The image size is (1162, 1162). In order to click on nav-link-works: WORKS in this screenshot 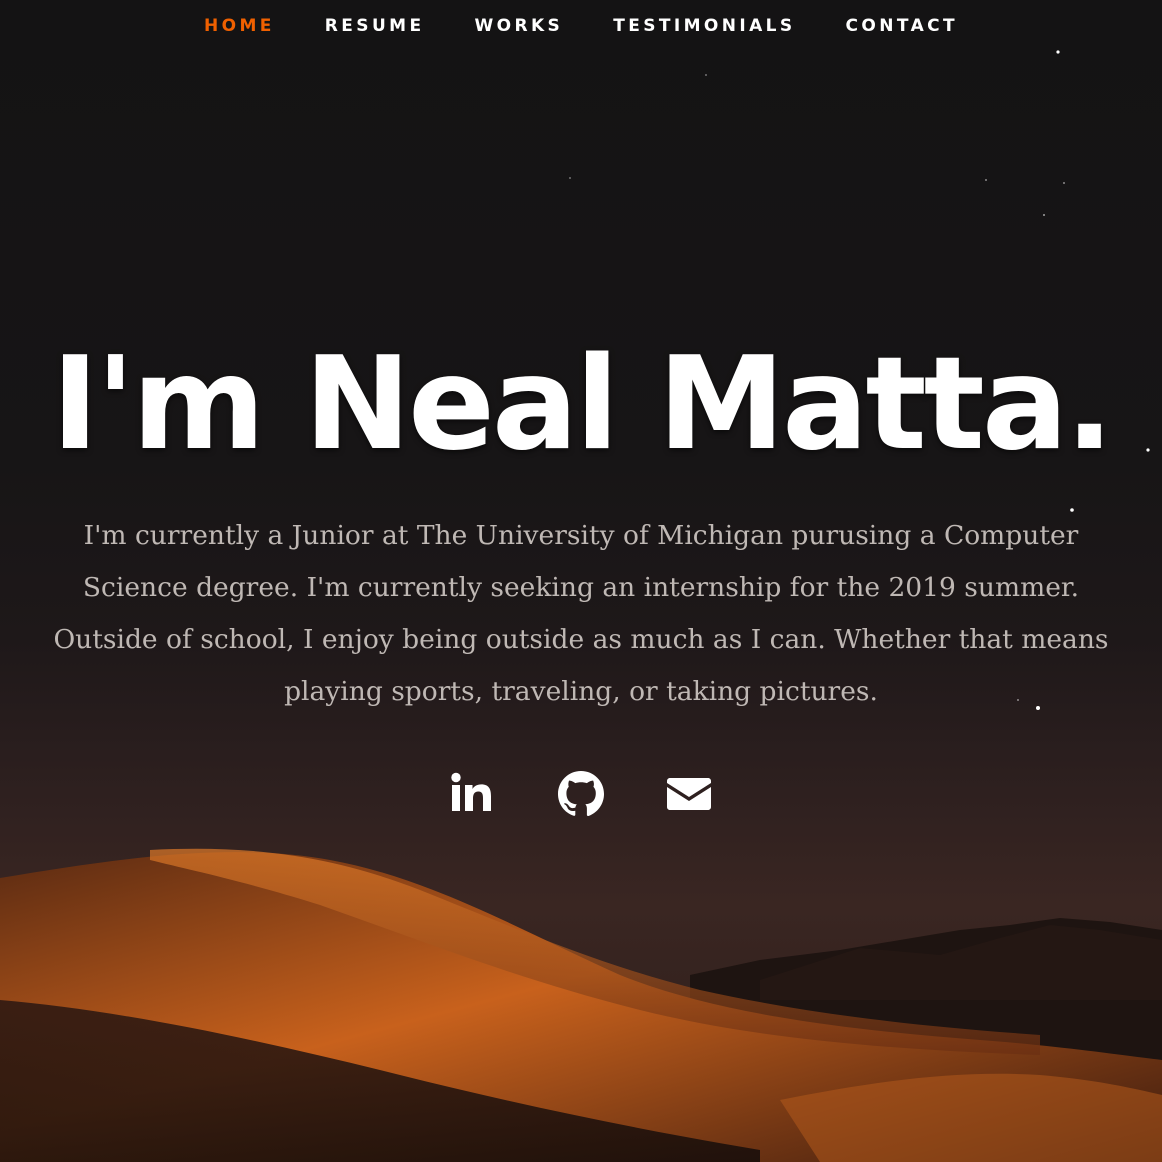, I will do `click(518, 27)`.